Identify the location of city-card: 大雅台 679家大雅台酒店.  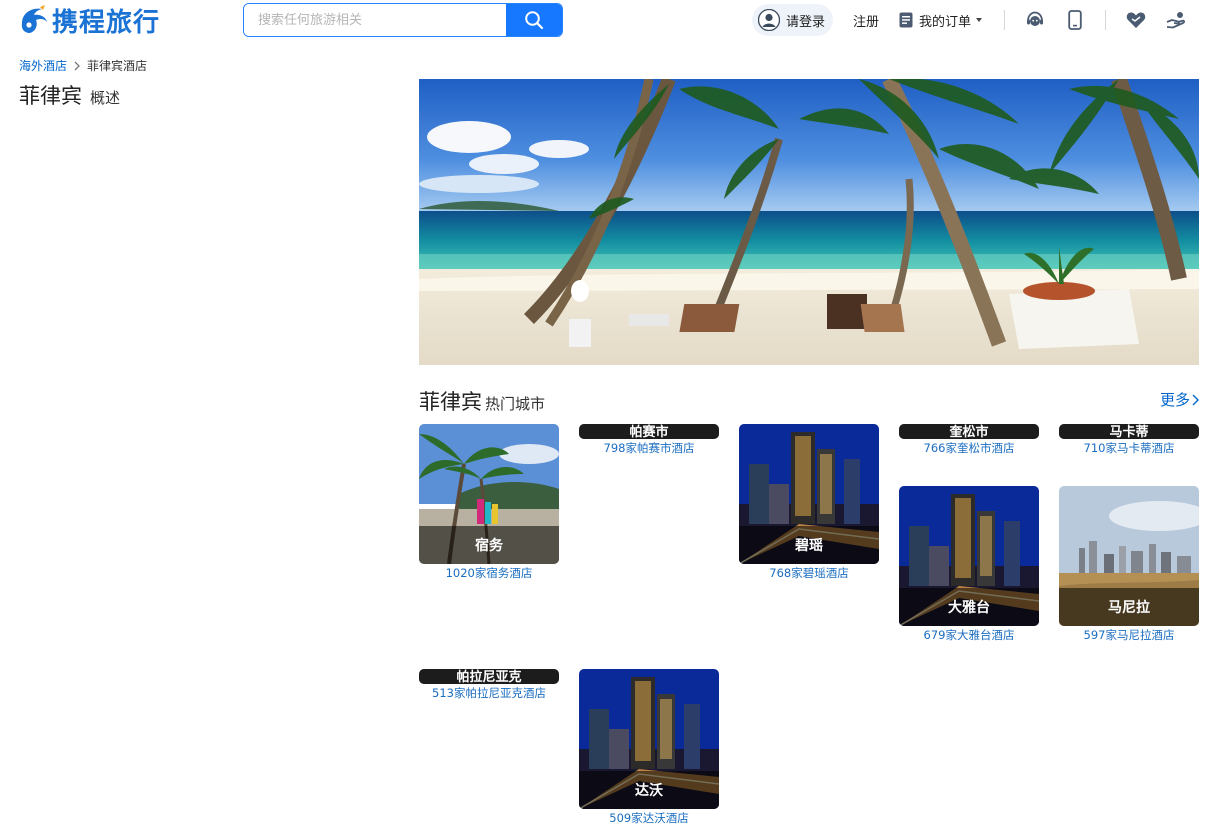
(969, 564).